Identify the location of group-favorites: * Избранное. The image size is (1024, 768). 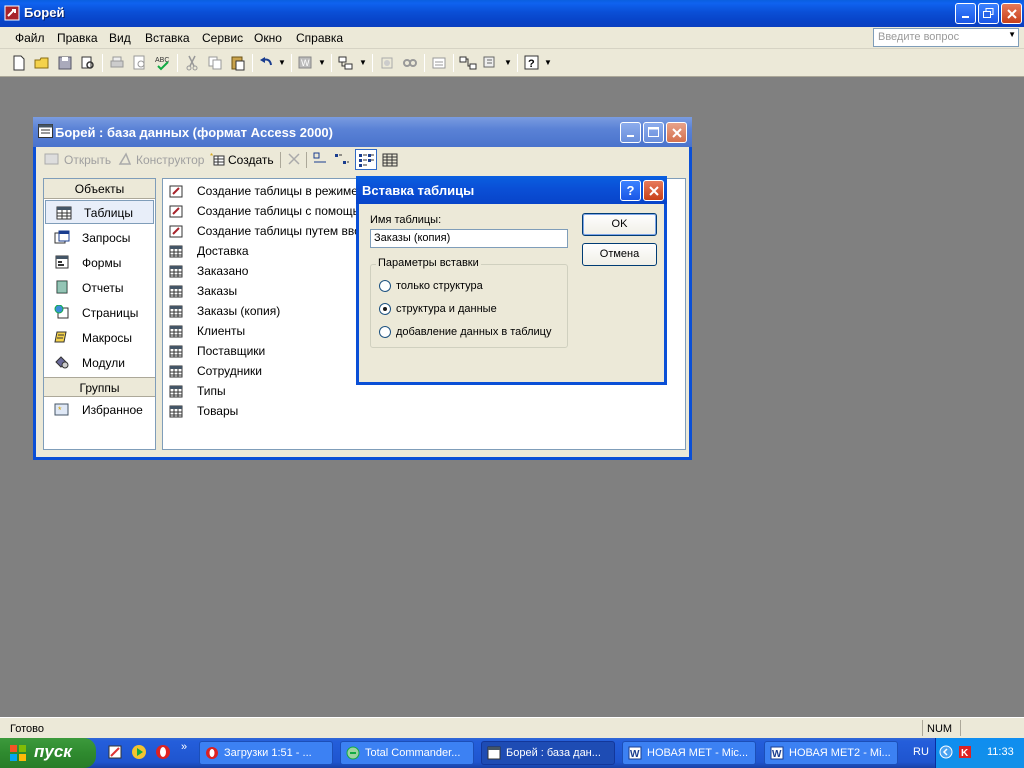
(99, 409).